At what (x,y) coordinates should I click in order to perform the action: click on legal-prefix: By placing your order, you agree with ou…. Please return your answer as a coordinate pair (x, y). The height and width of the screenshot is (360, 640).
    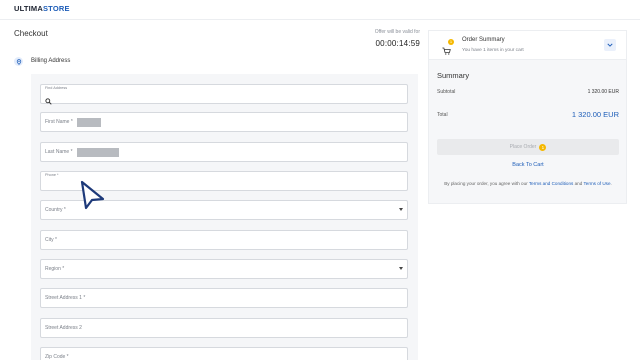
    Looking at the image, I should click on (486, 183).